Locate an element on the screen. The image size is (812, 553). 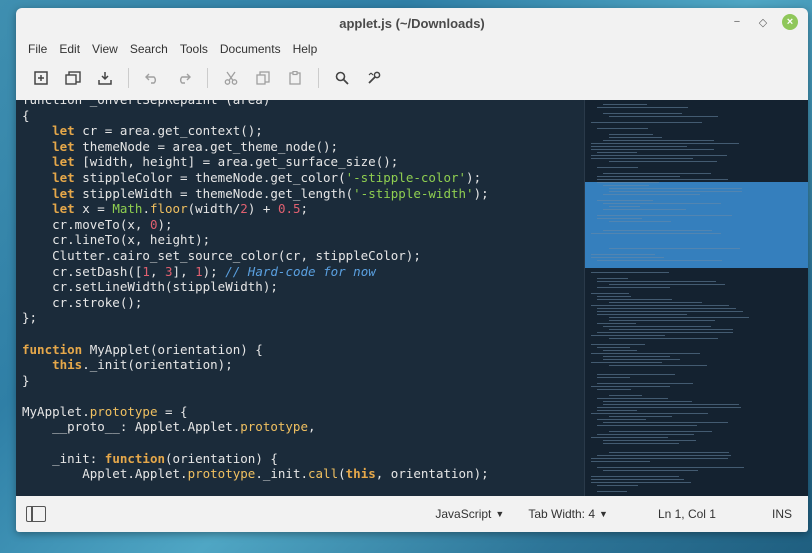
code-line: let themeNode = area.get_theme_node(); is located at coordinates (303, 147).